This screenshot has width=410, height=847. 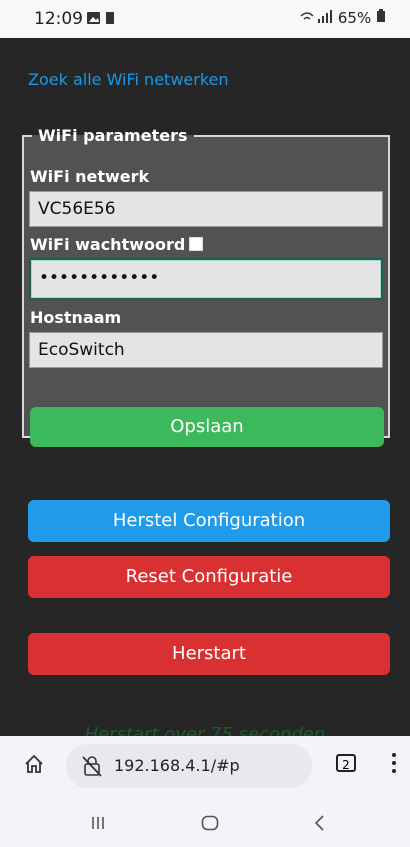 I want to click on more-menu-icon, so click(x=394, y=763).